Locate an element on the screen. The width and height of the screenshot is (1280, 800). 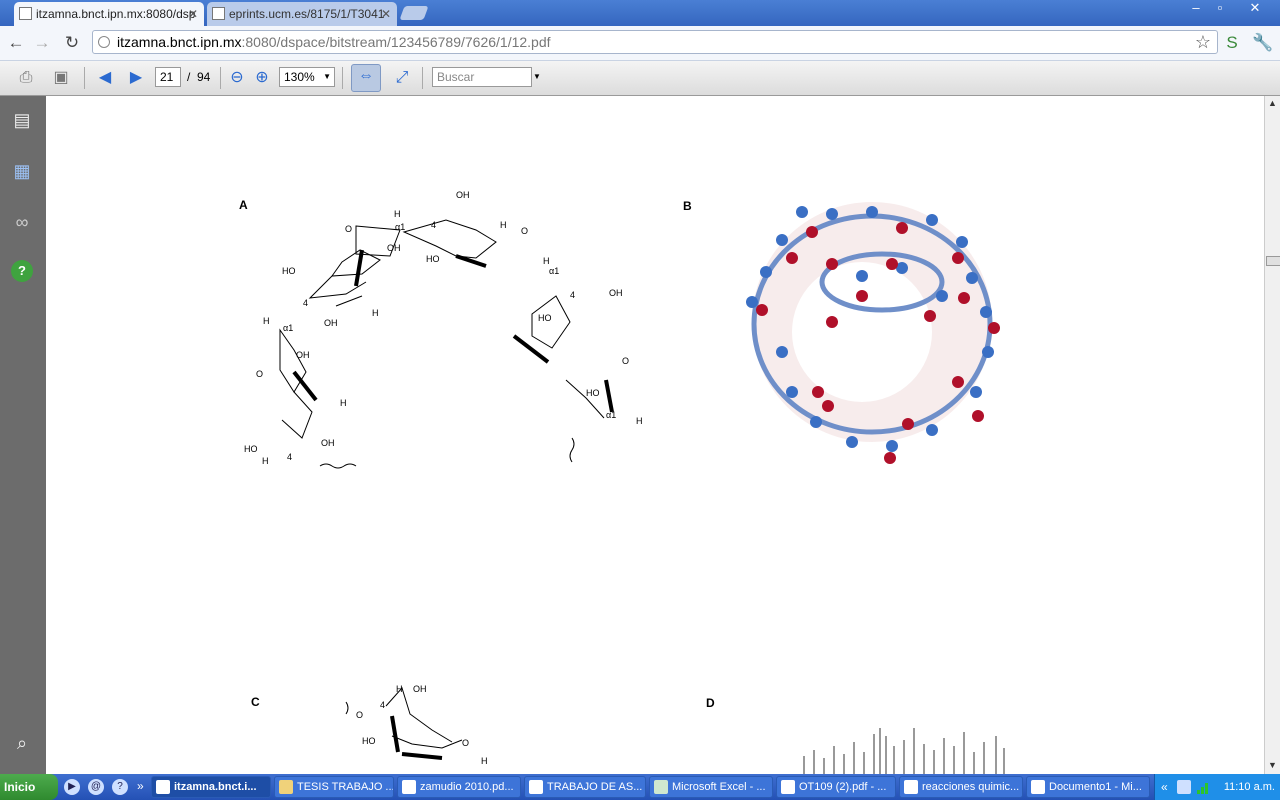
back-arrow-icon: ← is located at coordinates (16, 43).